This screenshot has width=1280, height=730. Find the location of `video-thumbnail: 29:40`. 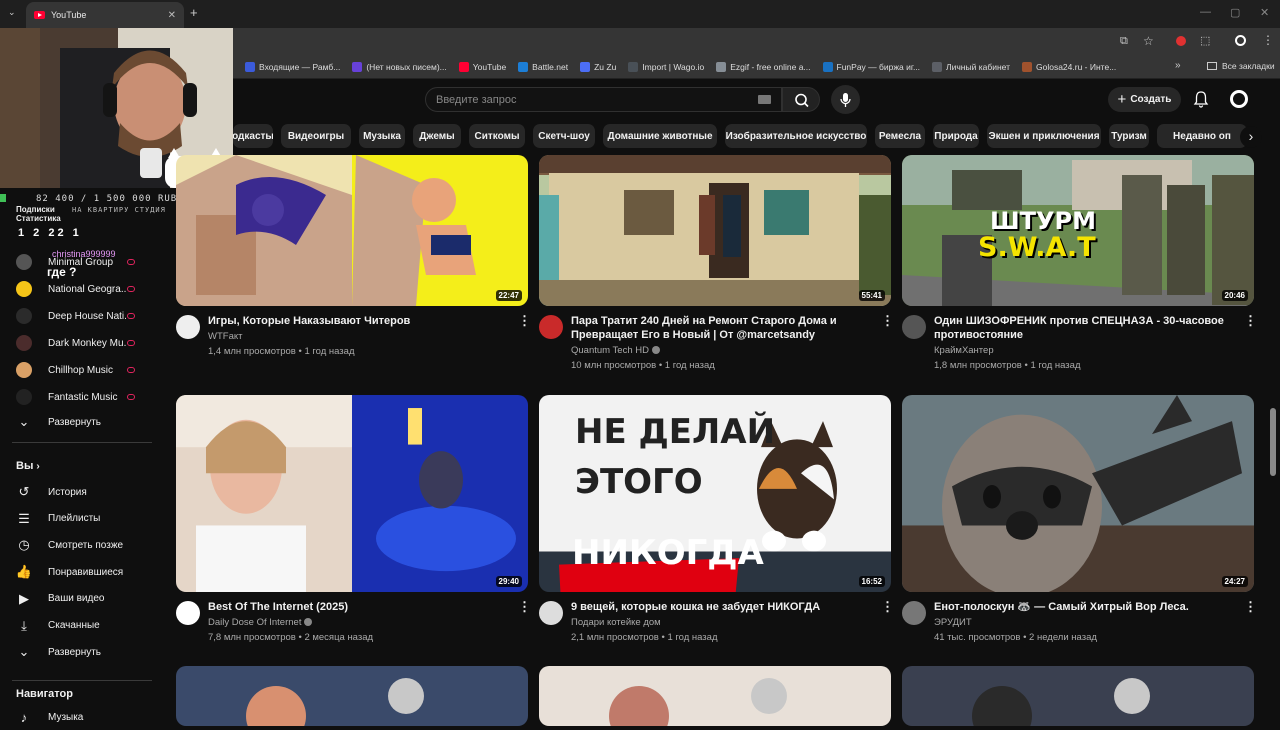

video-thumbnail: 29:40 is located at coordinates (352, 493).